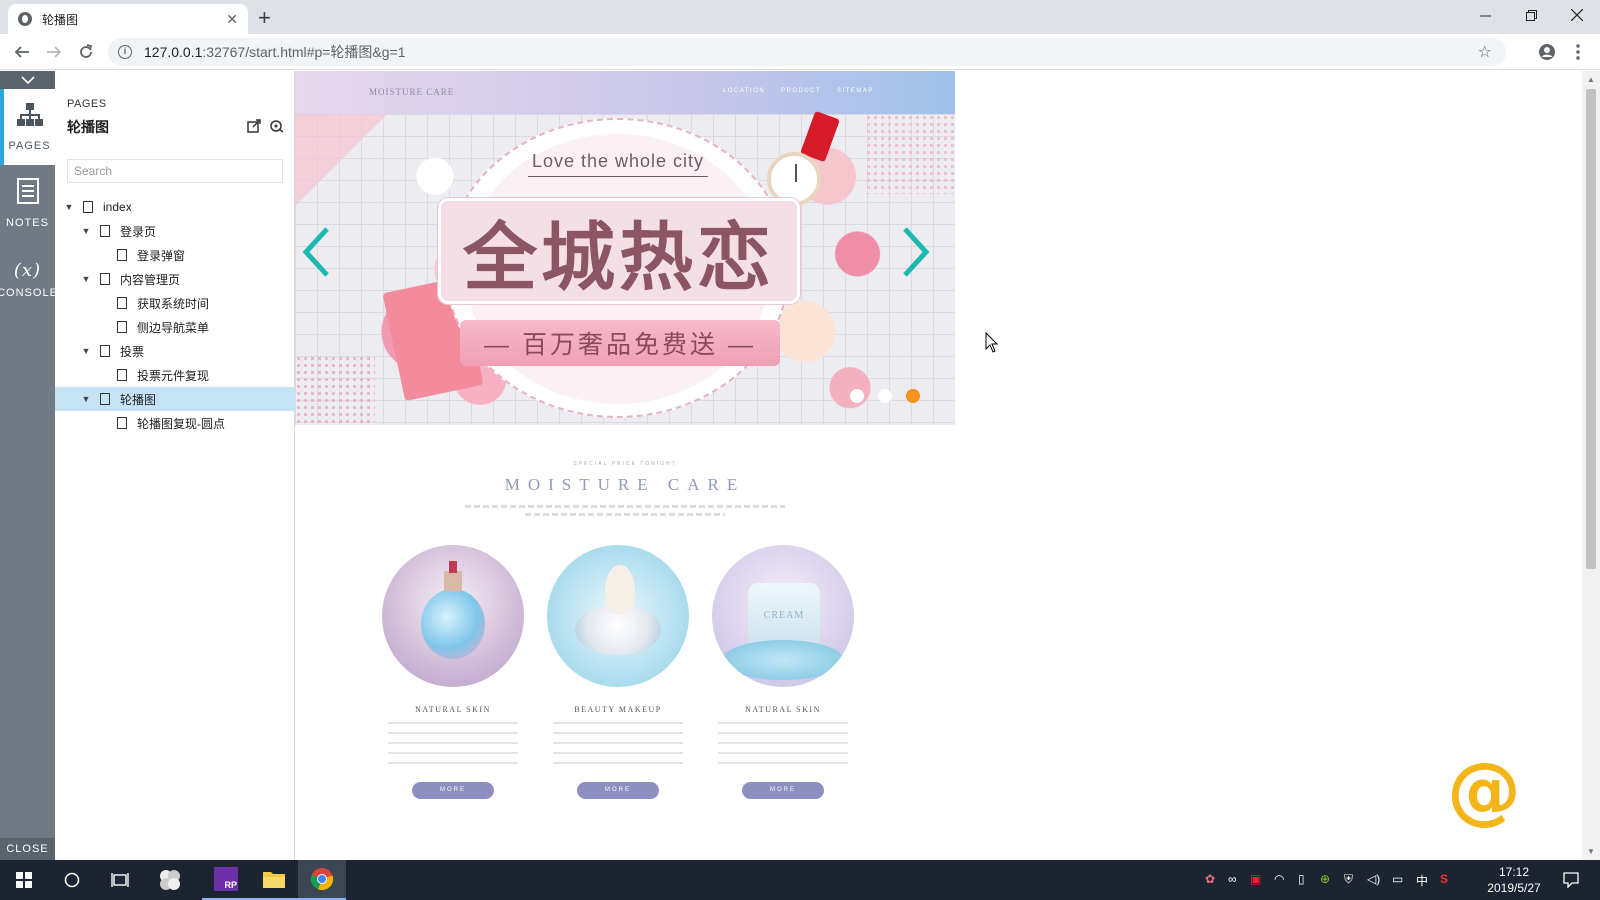  What do you see at coordinates (175, 327) in the screenshot?
I see `page-tree-item: 侧边导航菜单` at bounding box center [175, 327].